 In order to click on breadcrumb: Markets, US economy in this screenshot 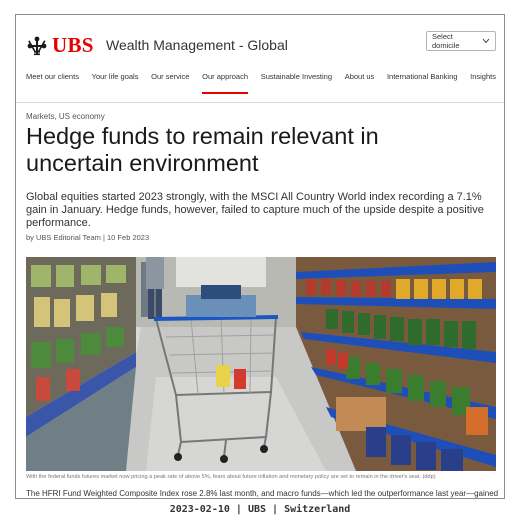, I will do `click(65, 116)`.